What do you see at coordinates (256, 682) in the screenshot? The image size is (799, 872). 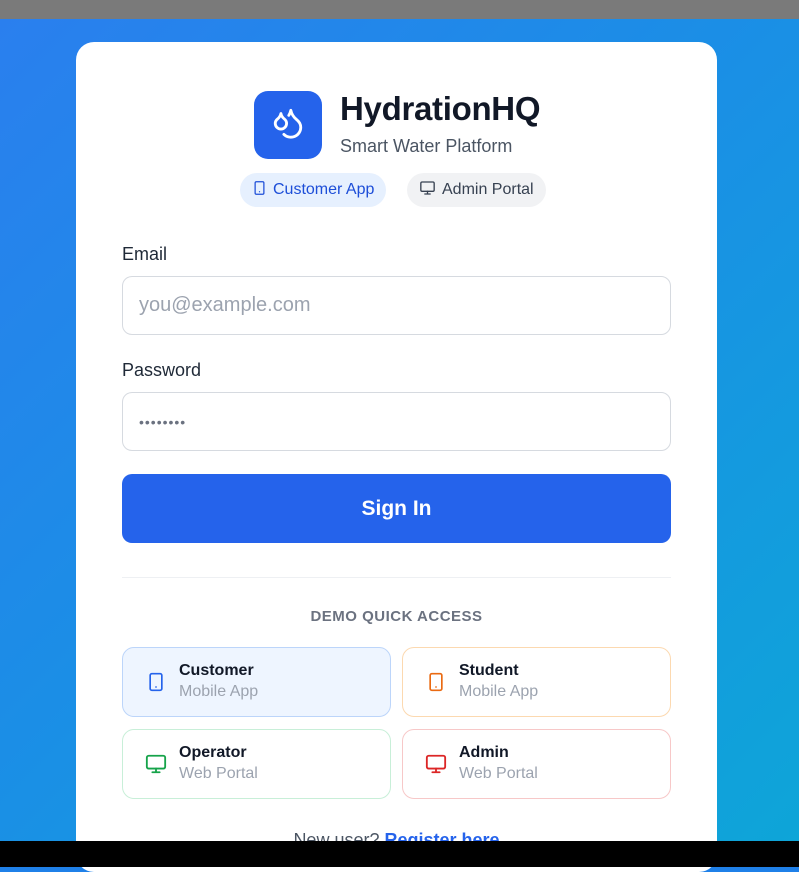 I see `demo-tile-customer: Customer Mobile App` at bounding box center [256, 682].